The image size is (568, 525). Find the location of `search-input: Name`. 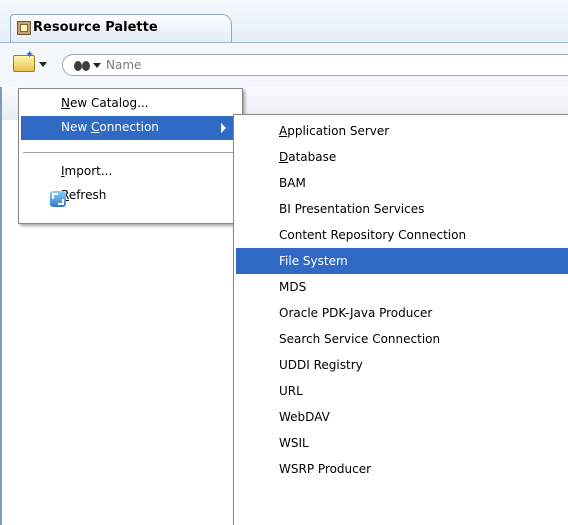

search-input: Name is located at coordinates (315, 65).